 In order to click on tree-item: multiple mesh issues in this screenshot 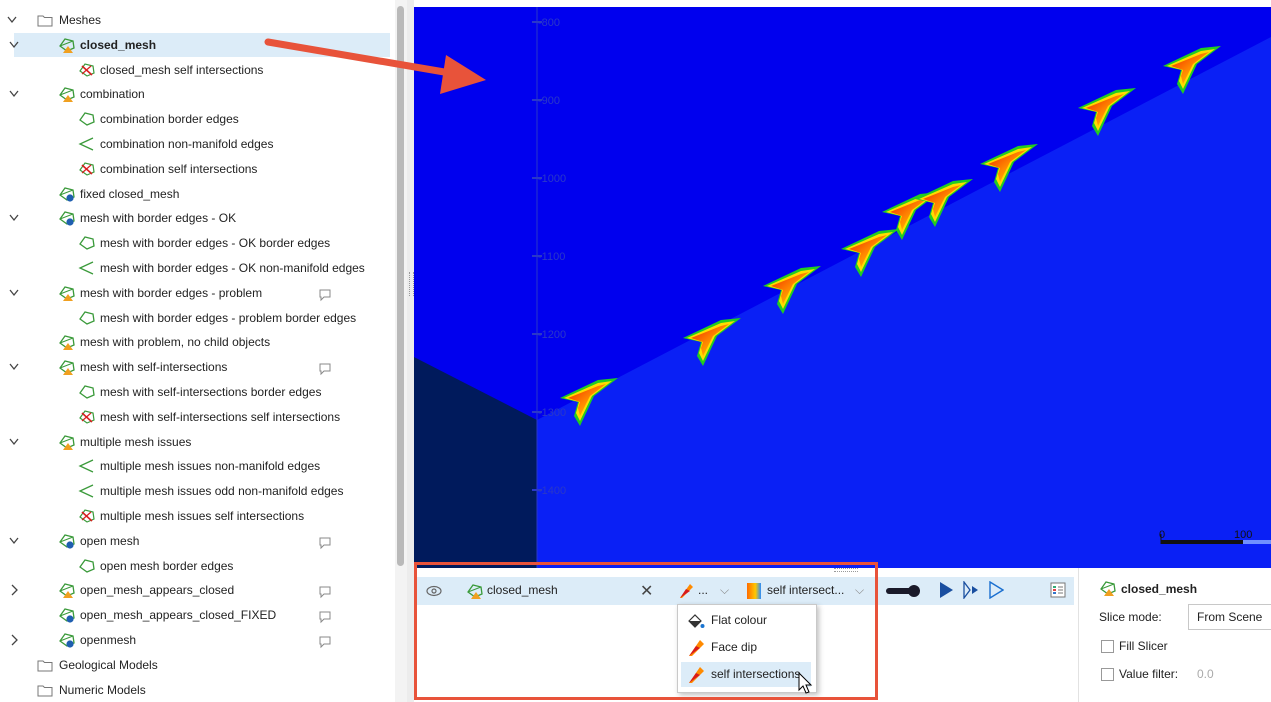, I will do `click(199, 442)`.